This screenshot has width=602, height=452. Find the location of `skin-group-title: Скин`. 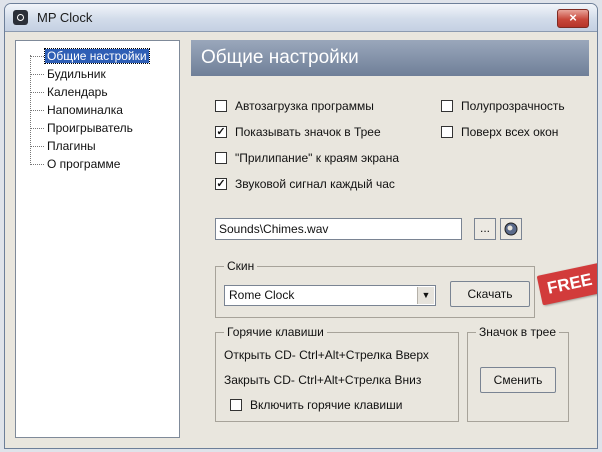

skin-group-title: Скин is located at coordinates (241, 266).